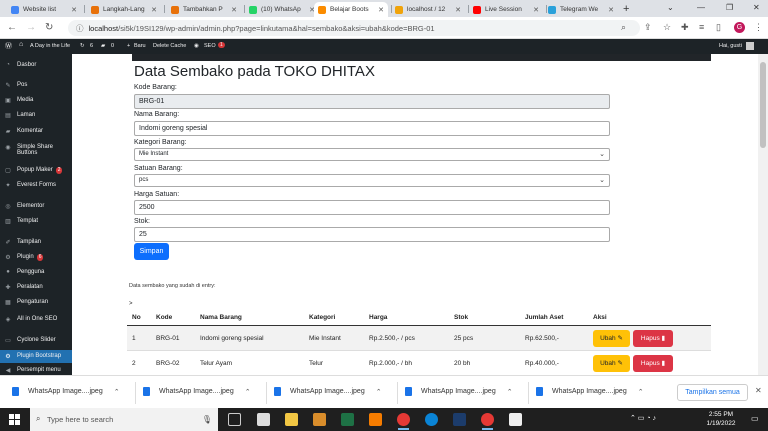  I want to click on app-icon, so click(319, 419).